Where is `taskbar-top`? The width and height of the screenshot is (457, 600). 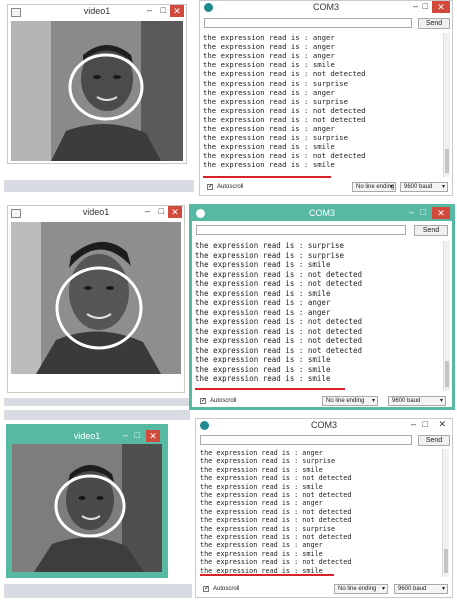 taskbar-top is located at coordinates (97, 415).